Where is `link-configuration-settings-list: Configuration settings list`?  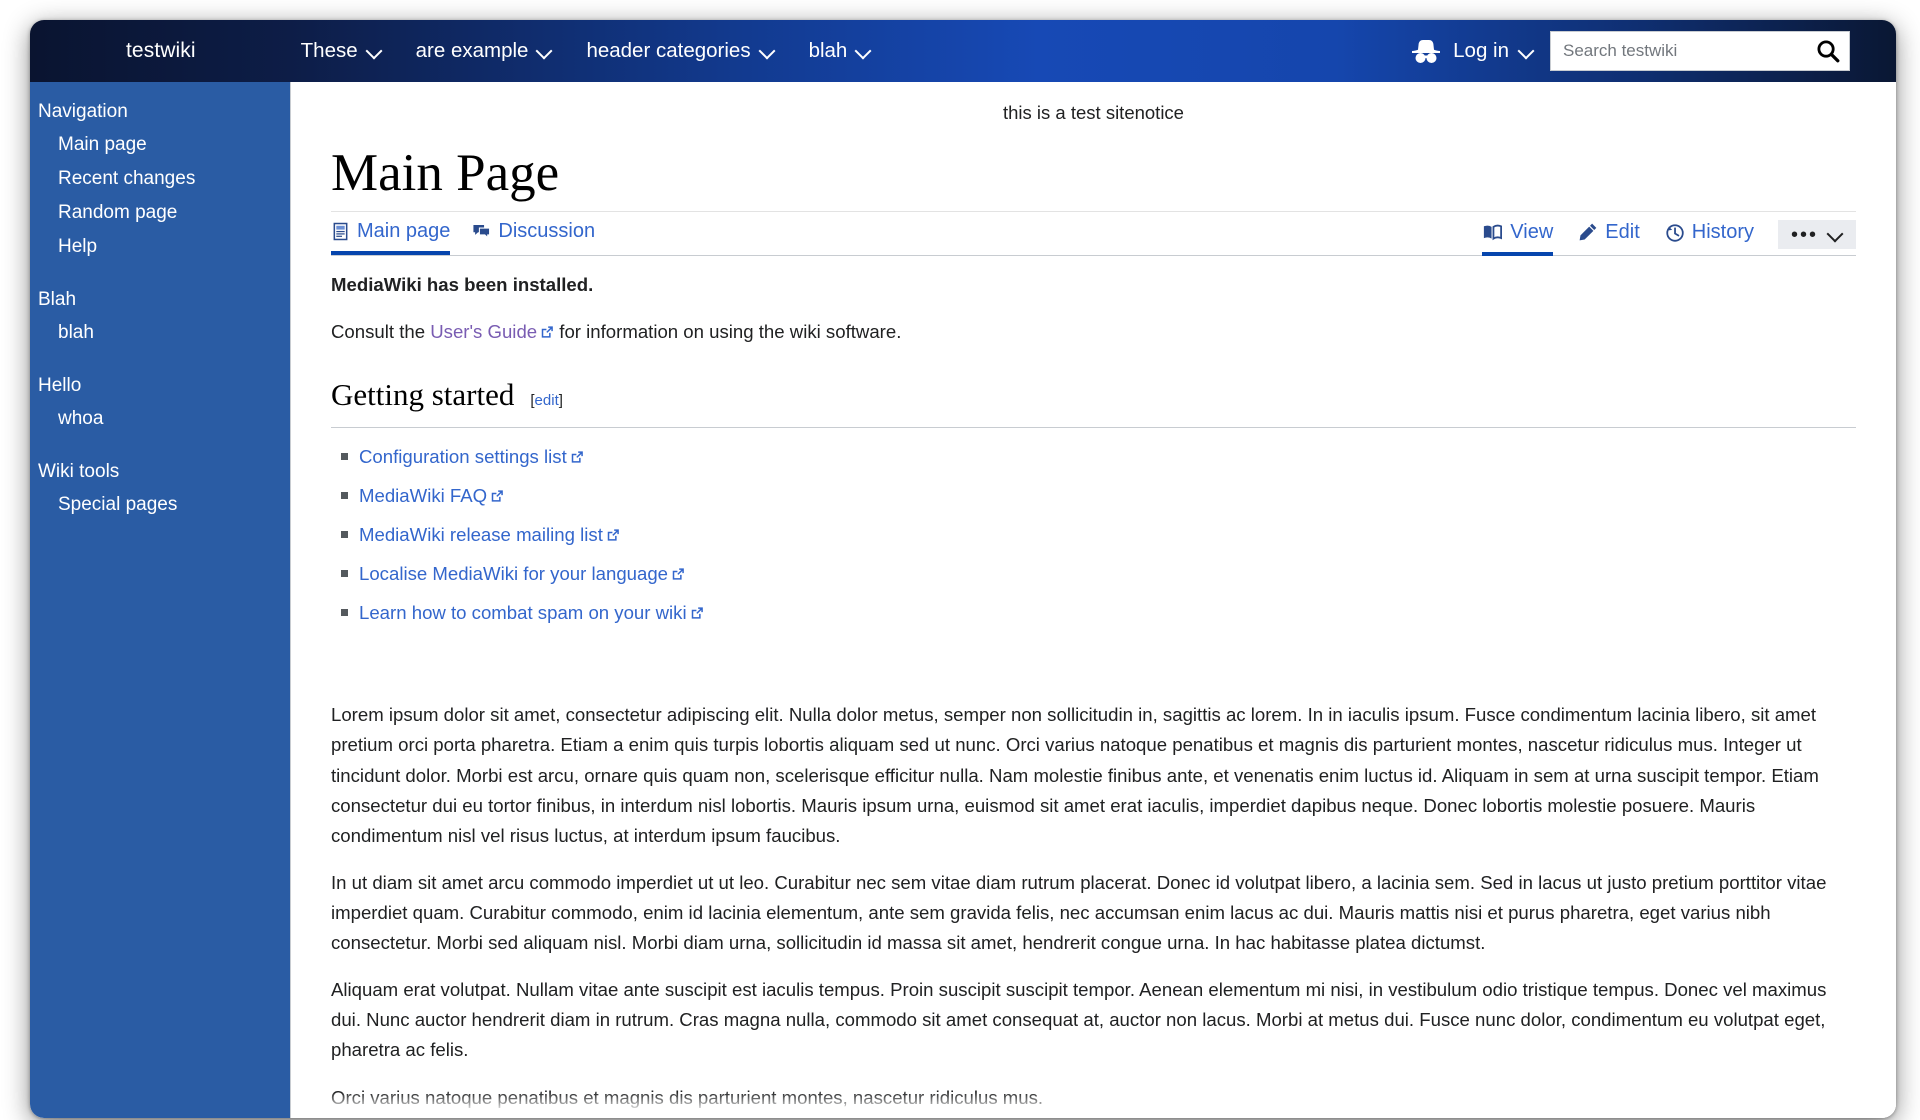 link-configuration-settings-list: Configuration settings list is located at coordinates (463, 456).